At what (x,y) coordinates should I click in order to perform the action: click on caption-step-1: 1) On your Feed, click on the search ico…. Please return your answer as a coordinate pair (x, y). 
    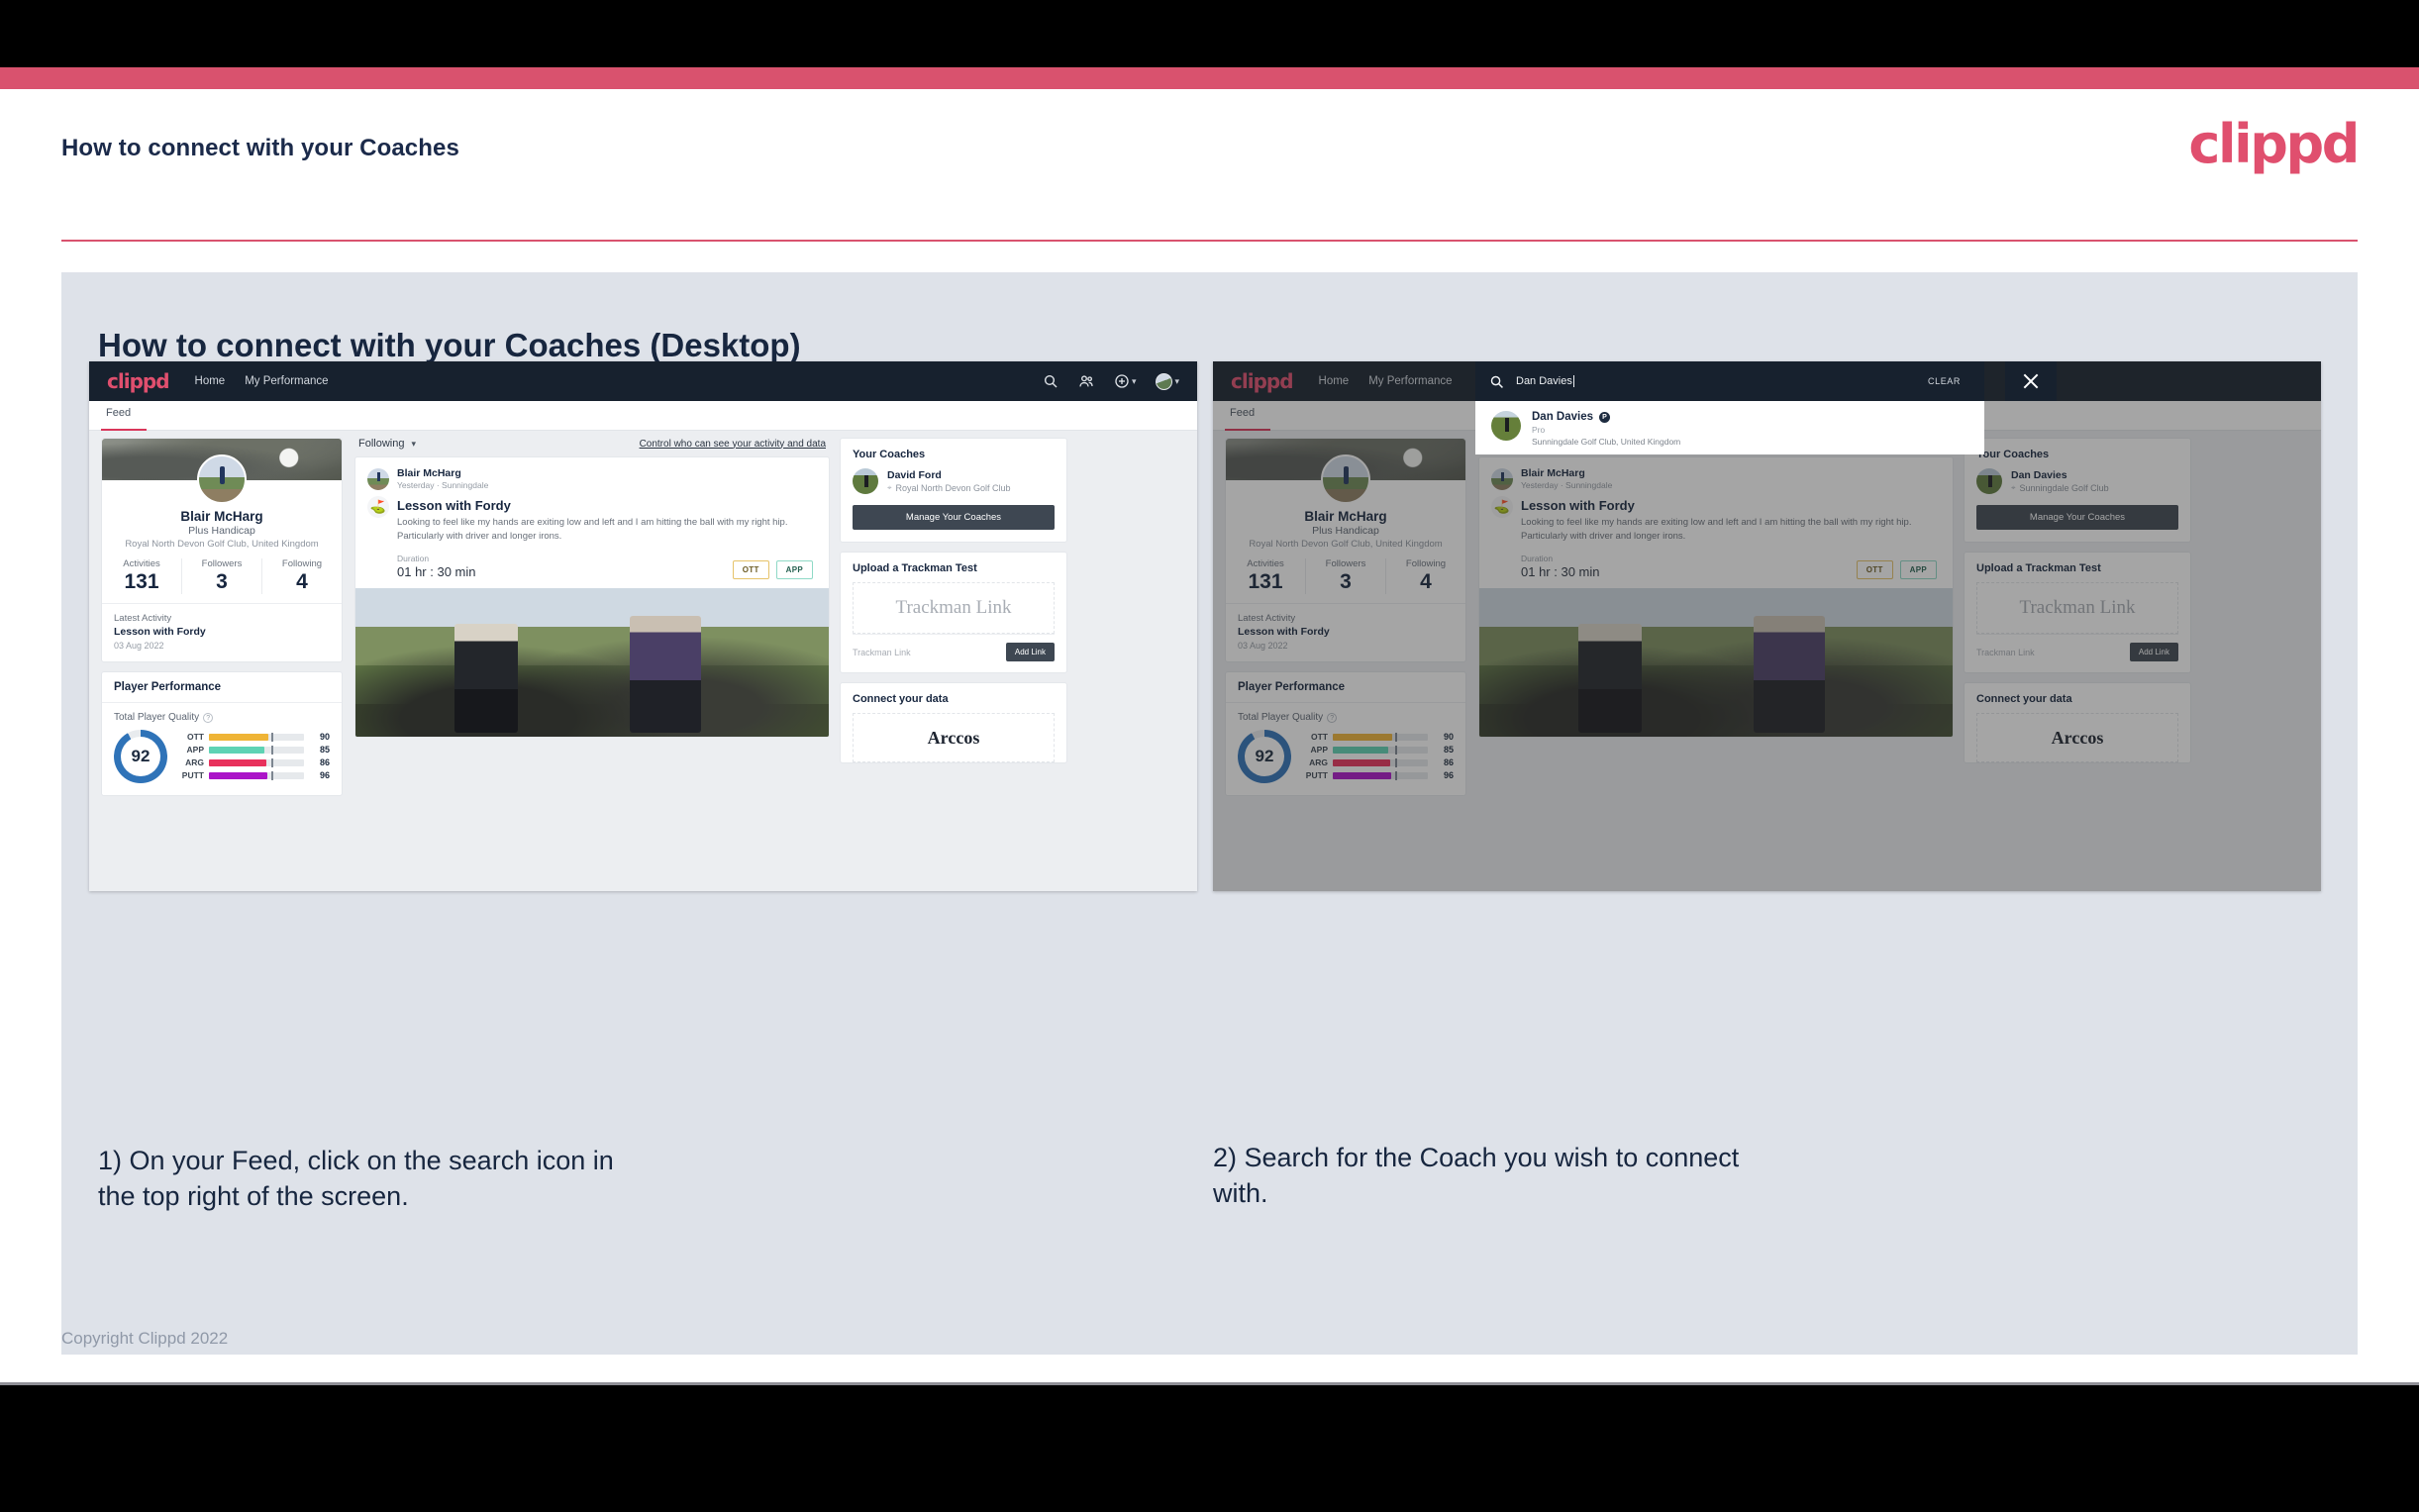
    Looking at the image, I should click on (356, 1178).